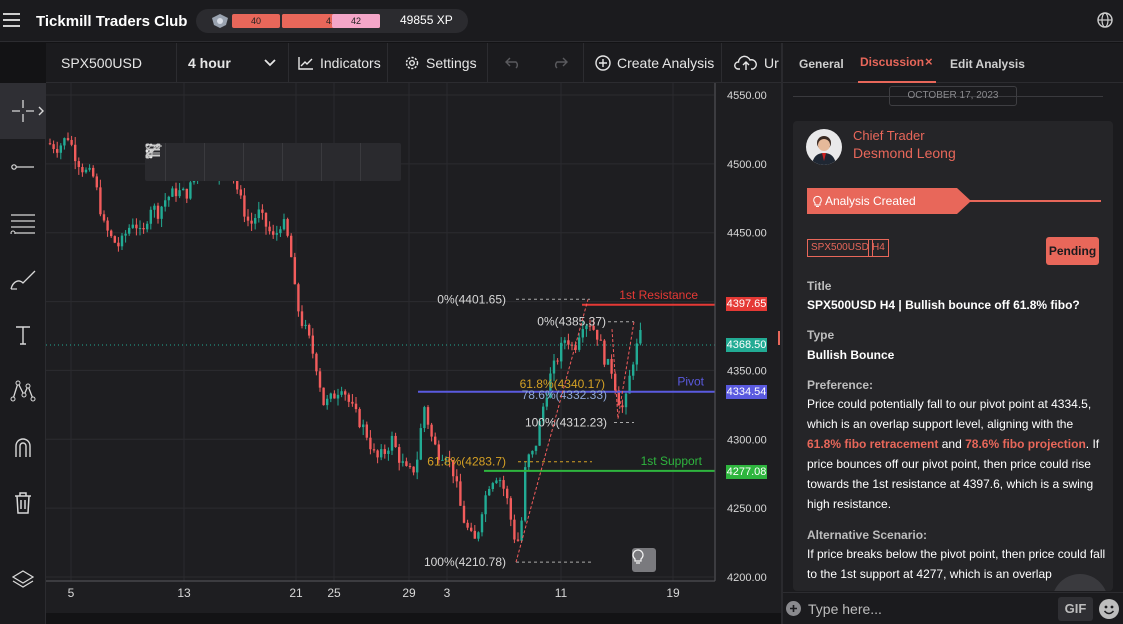 Image resolution: width=1123 pixels, height=624 pixels. I want to click on create-analysis-button: Create Analysis, so click(653, 63).